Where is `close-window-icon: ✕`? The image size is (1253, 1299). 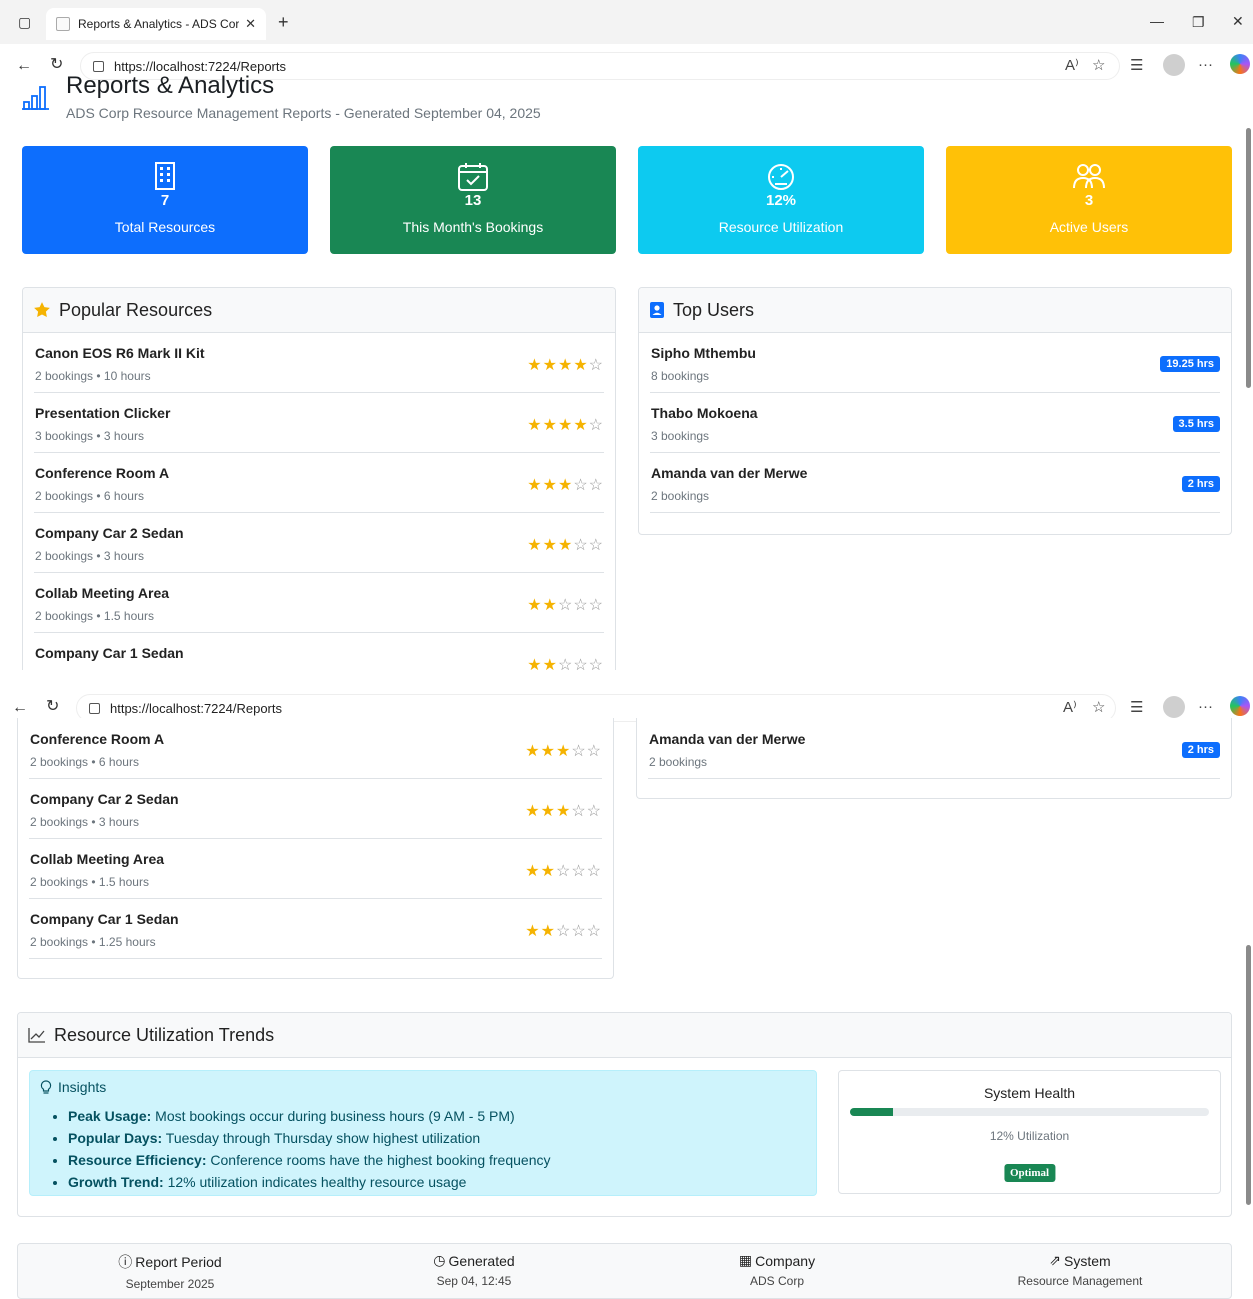
close-window-icon: ✕ is located at coordinates (1238, 21).